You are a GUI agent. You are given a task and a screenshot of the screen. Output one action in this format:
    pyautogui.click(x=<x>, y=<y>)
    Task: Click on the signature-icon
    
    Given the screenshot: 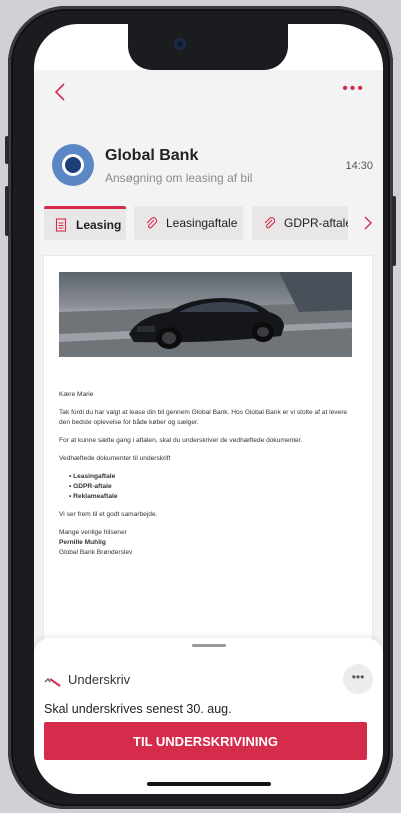 What is the action you would take?
    pyautogui.click(x=52, y=682)
    